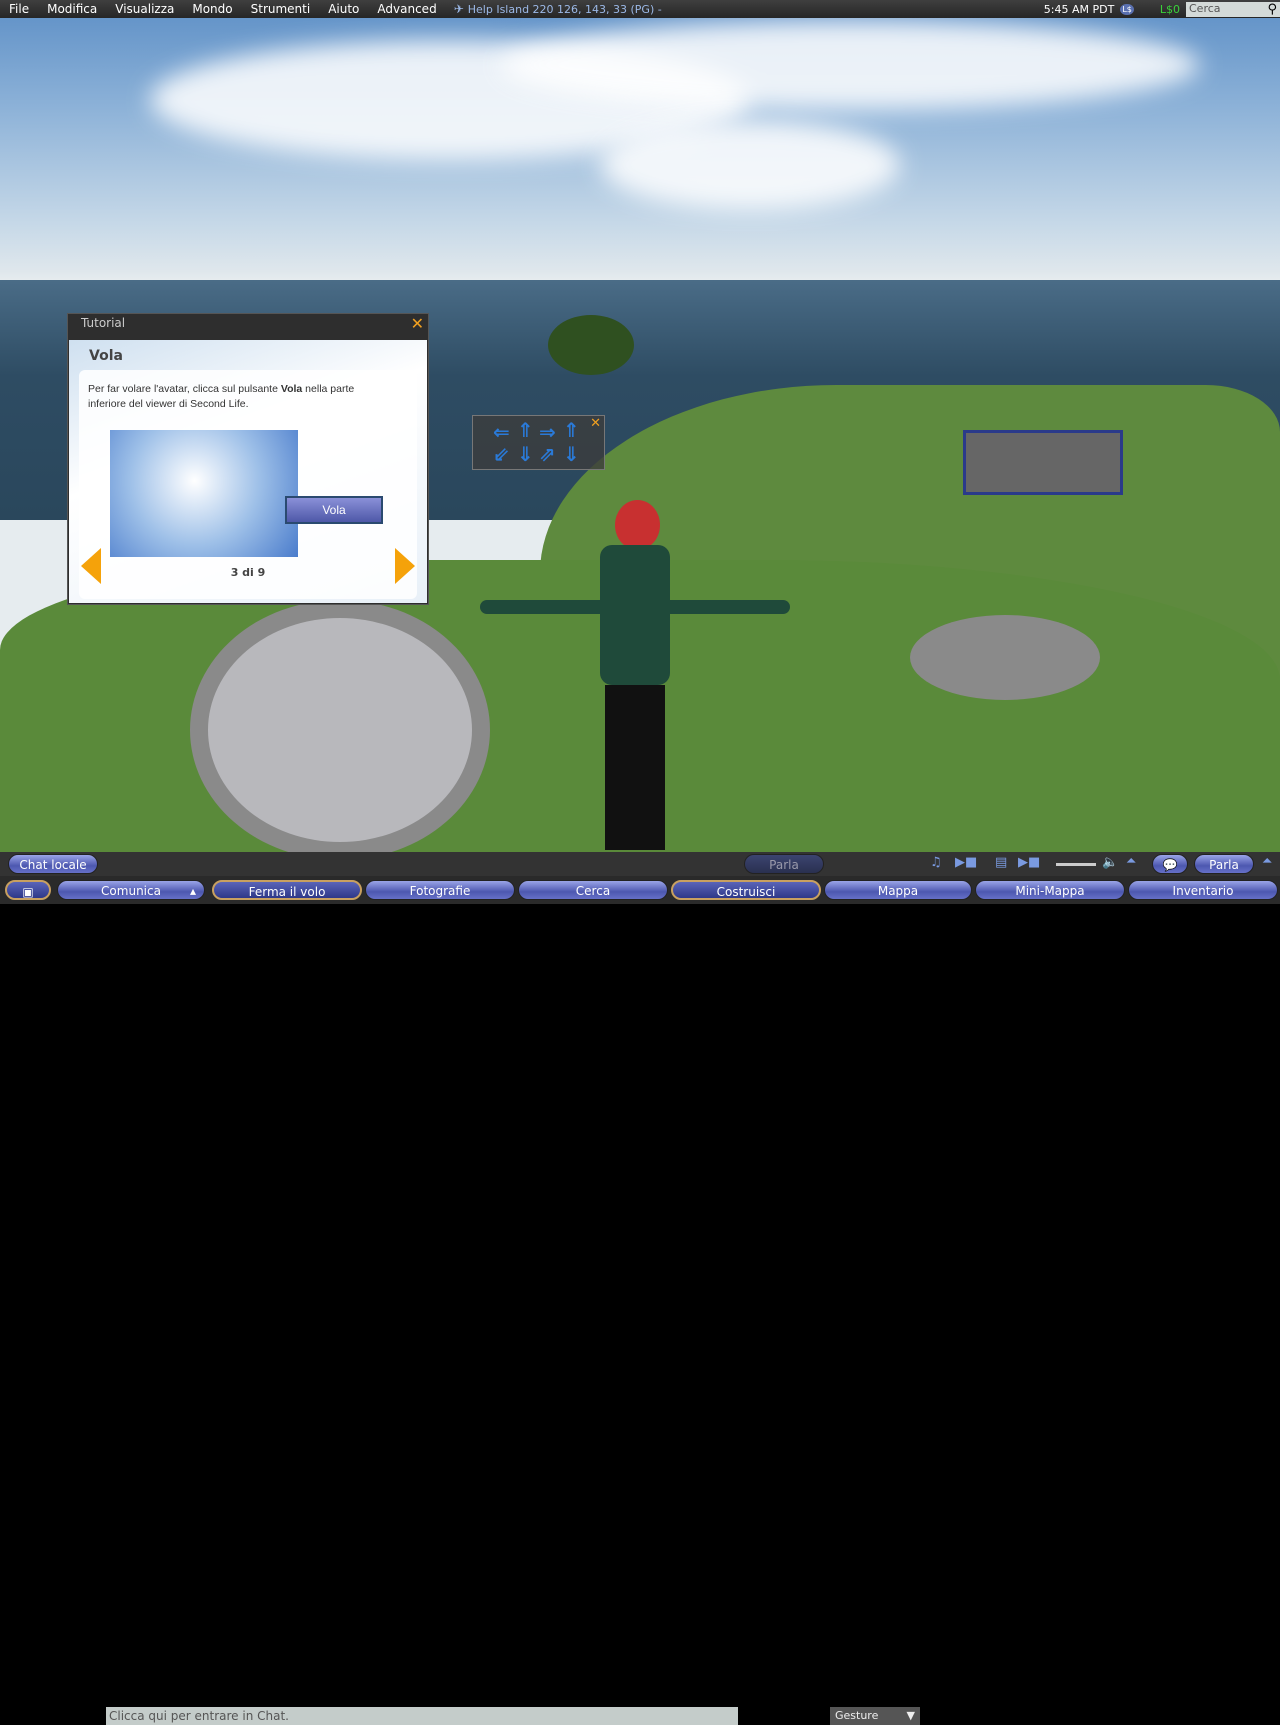 This screenshot has width=1280, height=1725. I want to click on map-button: Mappa, so click(898, 890).